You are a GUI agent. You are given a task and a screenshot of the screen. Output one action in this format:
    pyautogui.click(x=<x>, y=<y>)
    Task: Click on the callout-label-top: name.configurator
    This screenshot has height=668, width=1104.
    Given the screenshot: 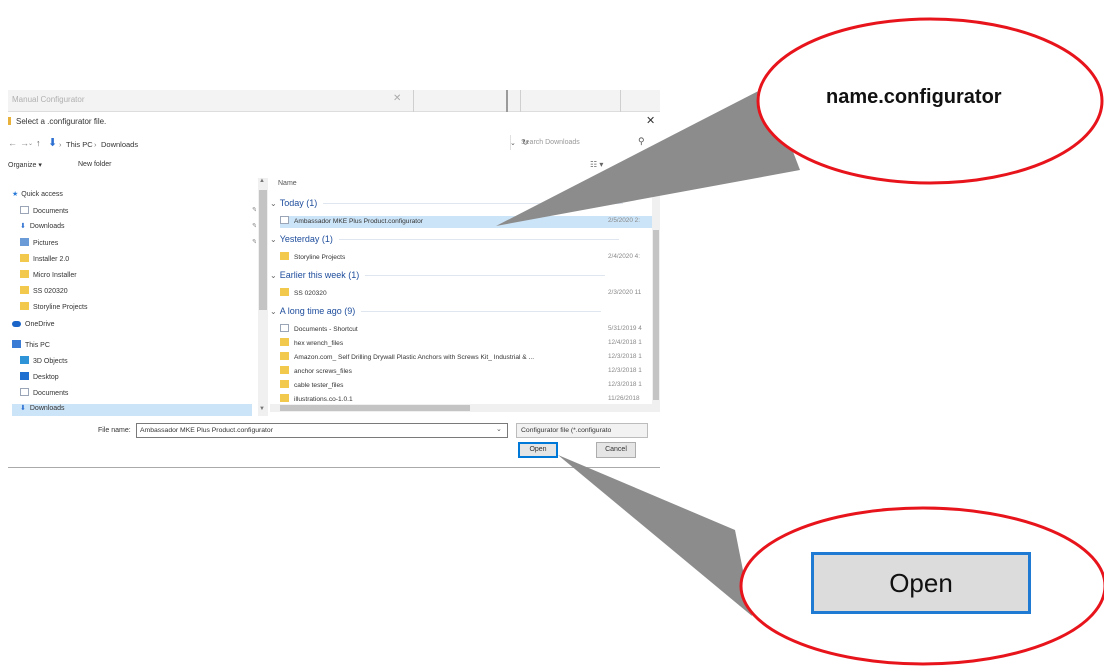 What is the action you would take?
    pyautogui.click(x=914, y=97)
    